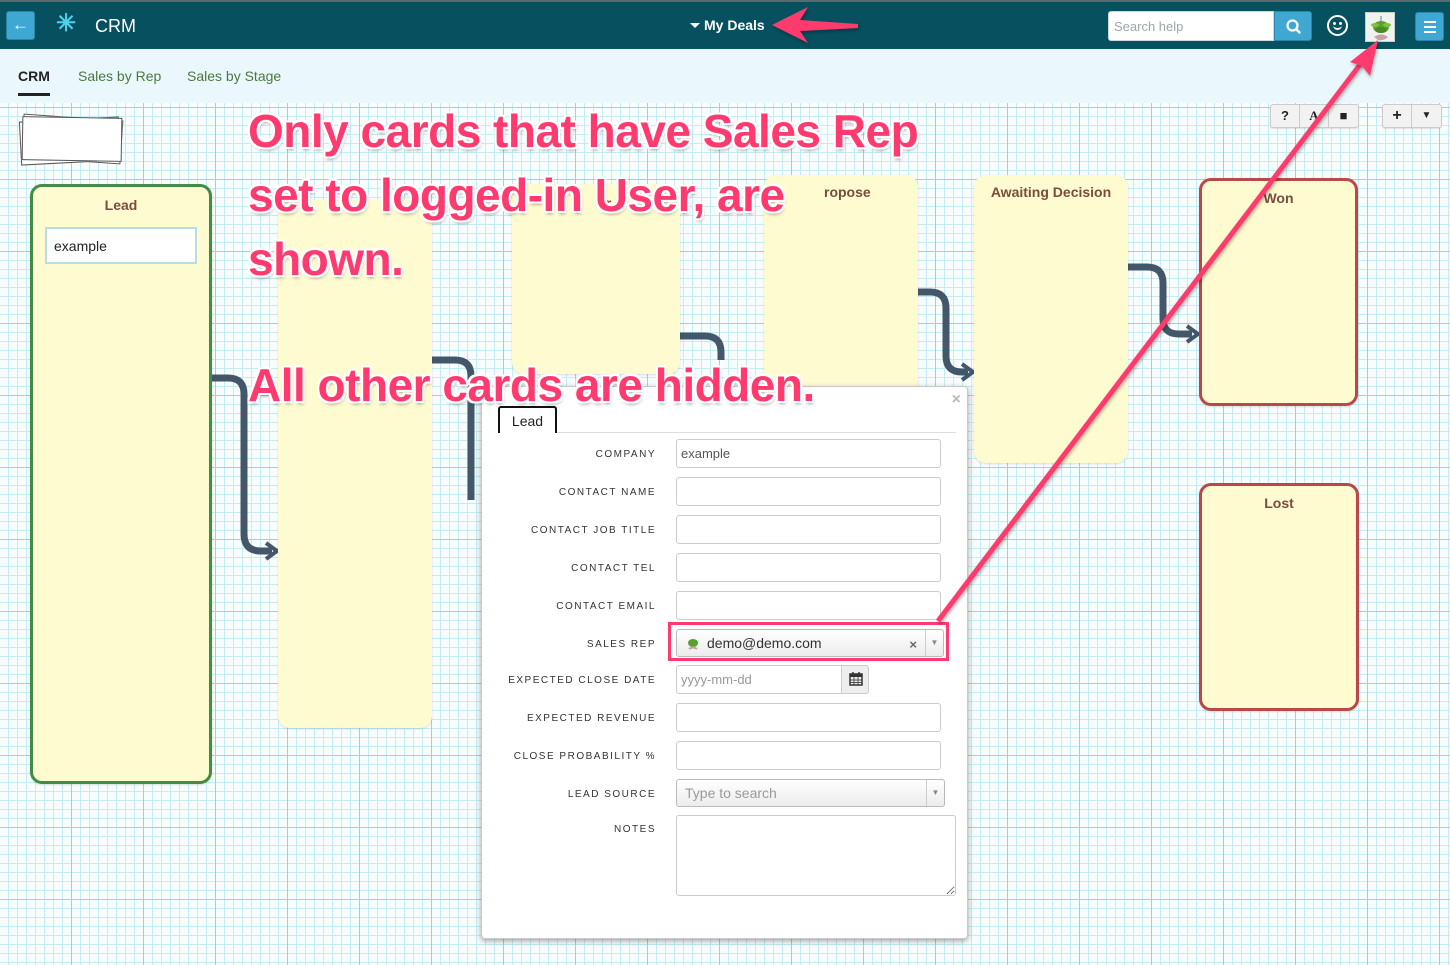 This screenshot has height=965, width=1450. I want to click on sales-rep-highlight, so click(808, 641).